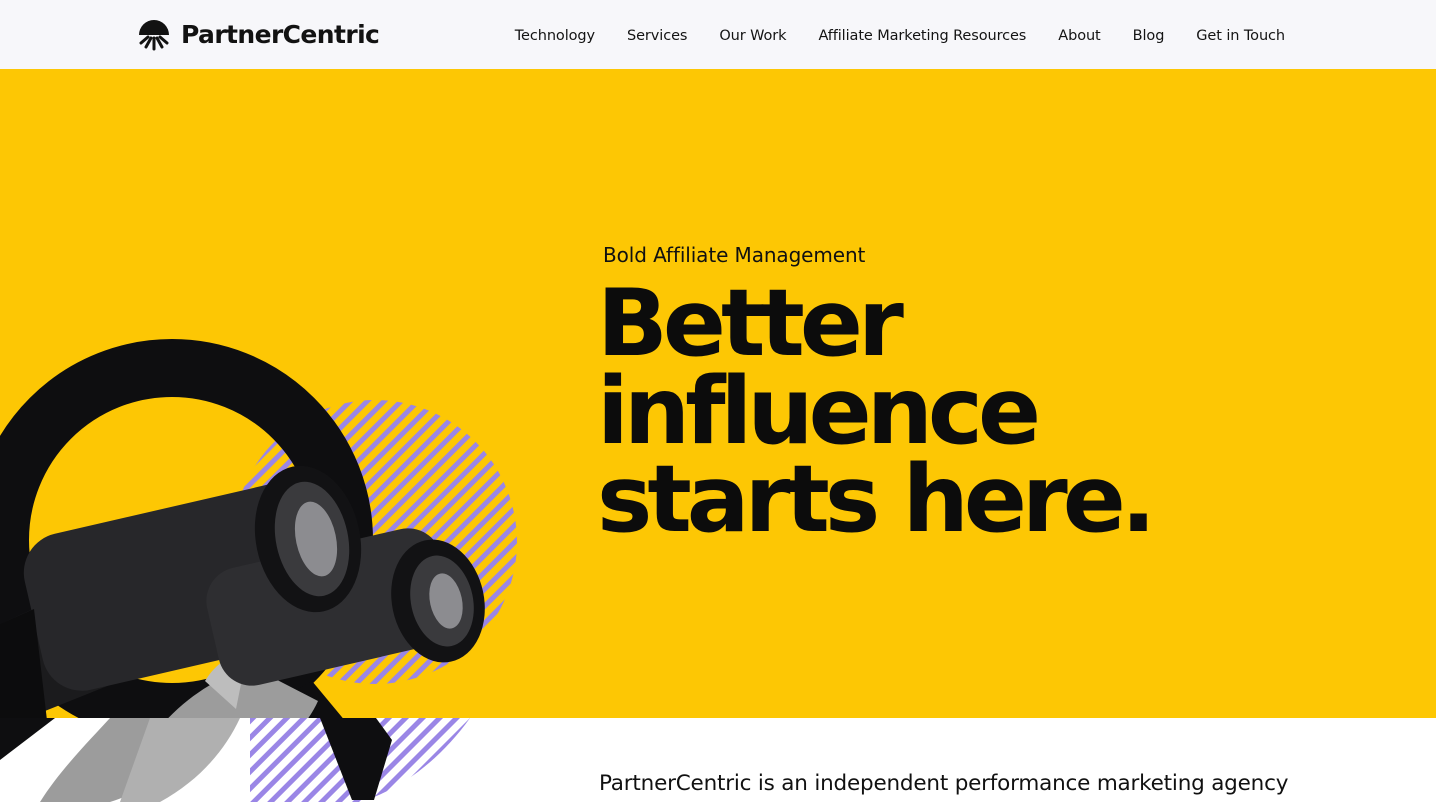 This screenshot has height=802, width=1436. I want to click on headline-line-2: influence, so click(819, 411).